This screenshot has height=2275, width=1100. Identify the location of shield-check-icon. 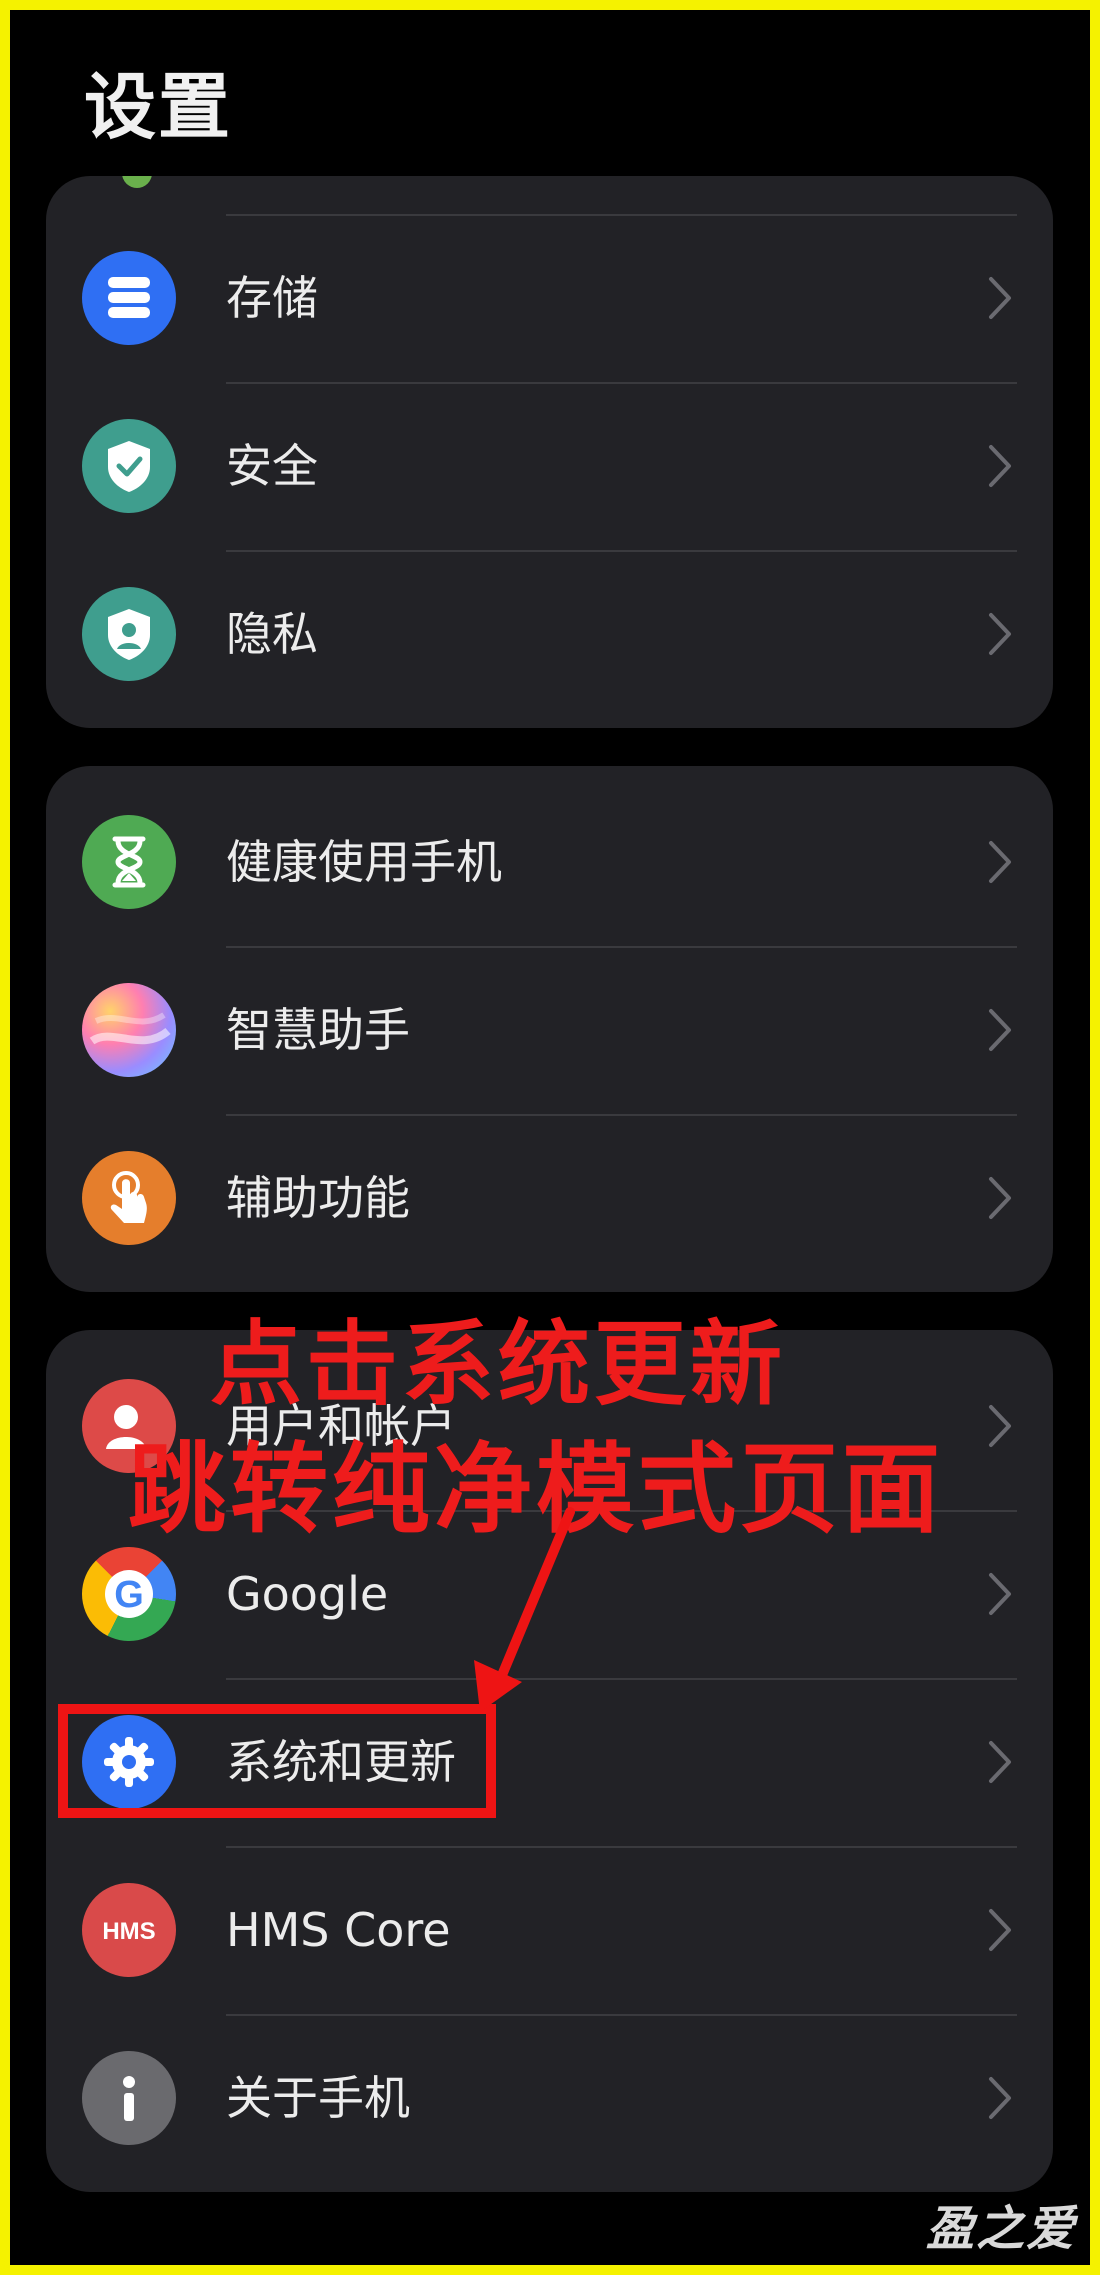
(129, 466).